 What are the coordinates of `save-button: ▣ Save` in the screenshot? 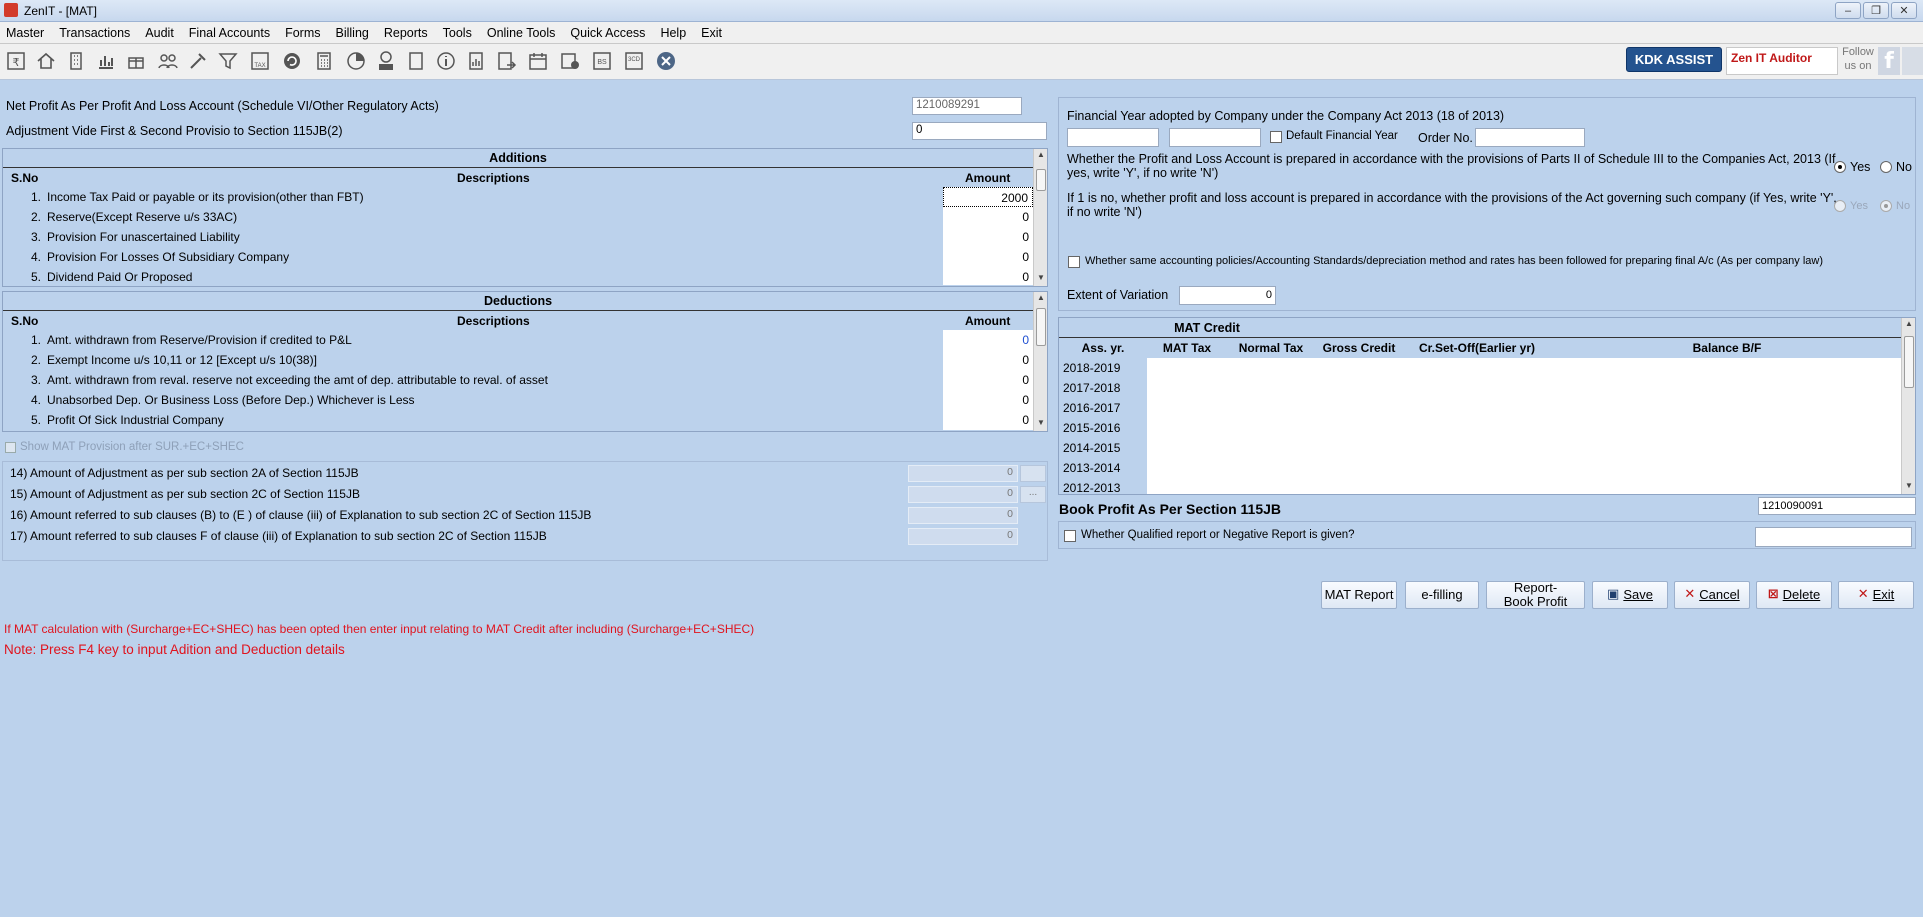 It's located at (1630, 595).